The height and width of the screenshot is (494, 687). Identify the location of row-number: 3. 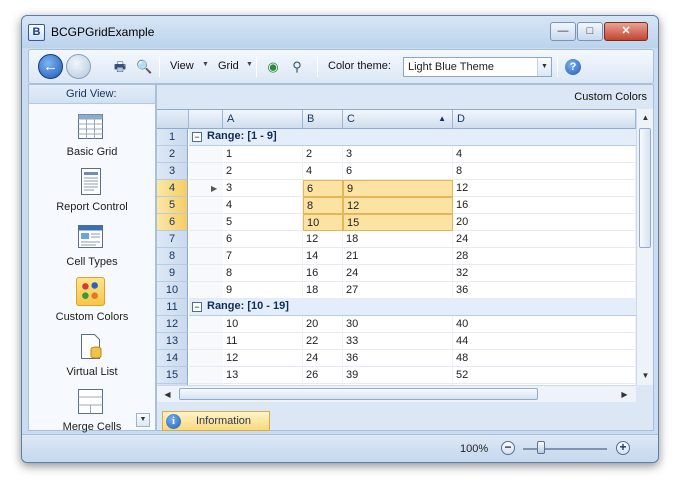
(172, 171).